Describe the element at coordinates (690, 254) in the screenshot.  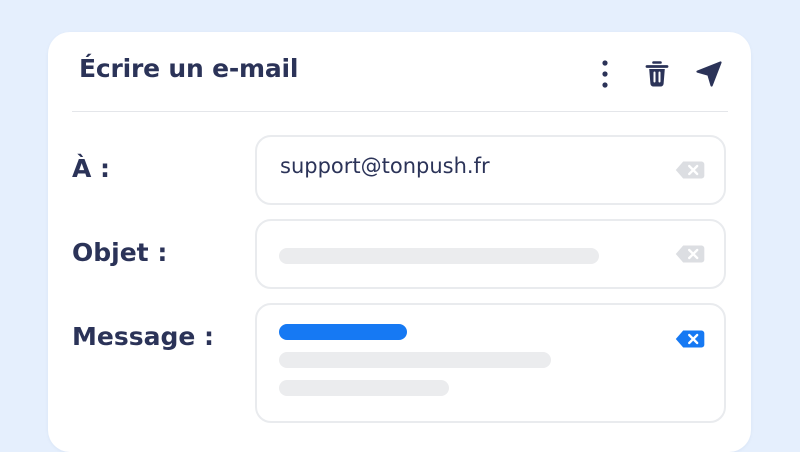
I see `clear-subject-icon` at that location.